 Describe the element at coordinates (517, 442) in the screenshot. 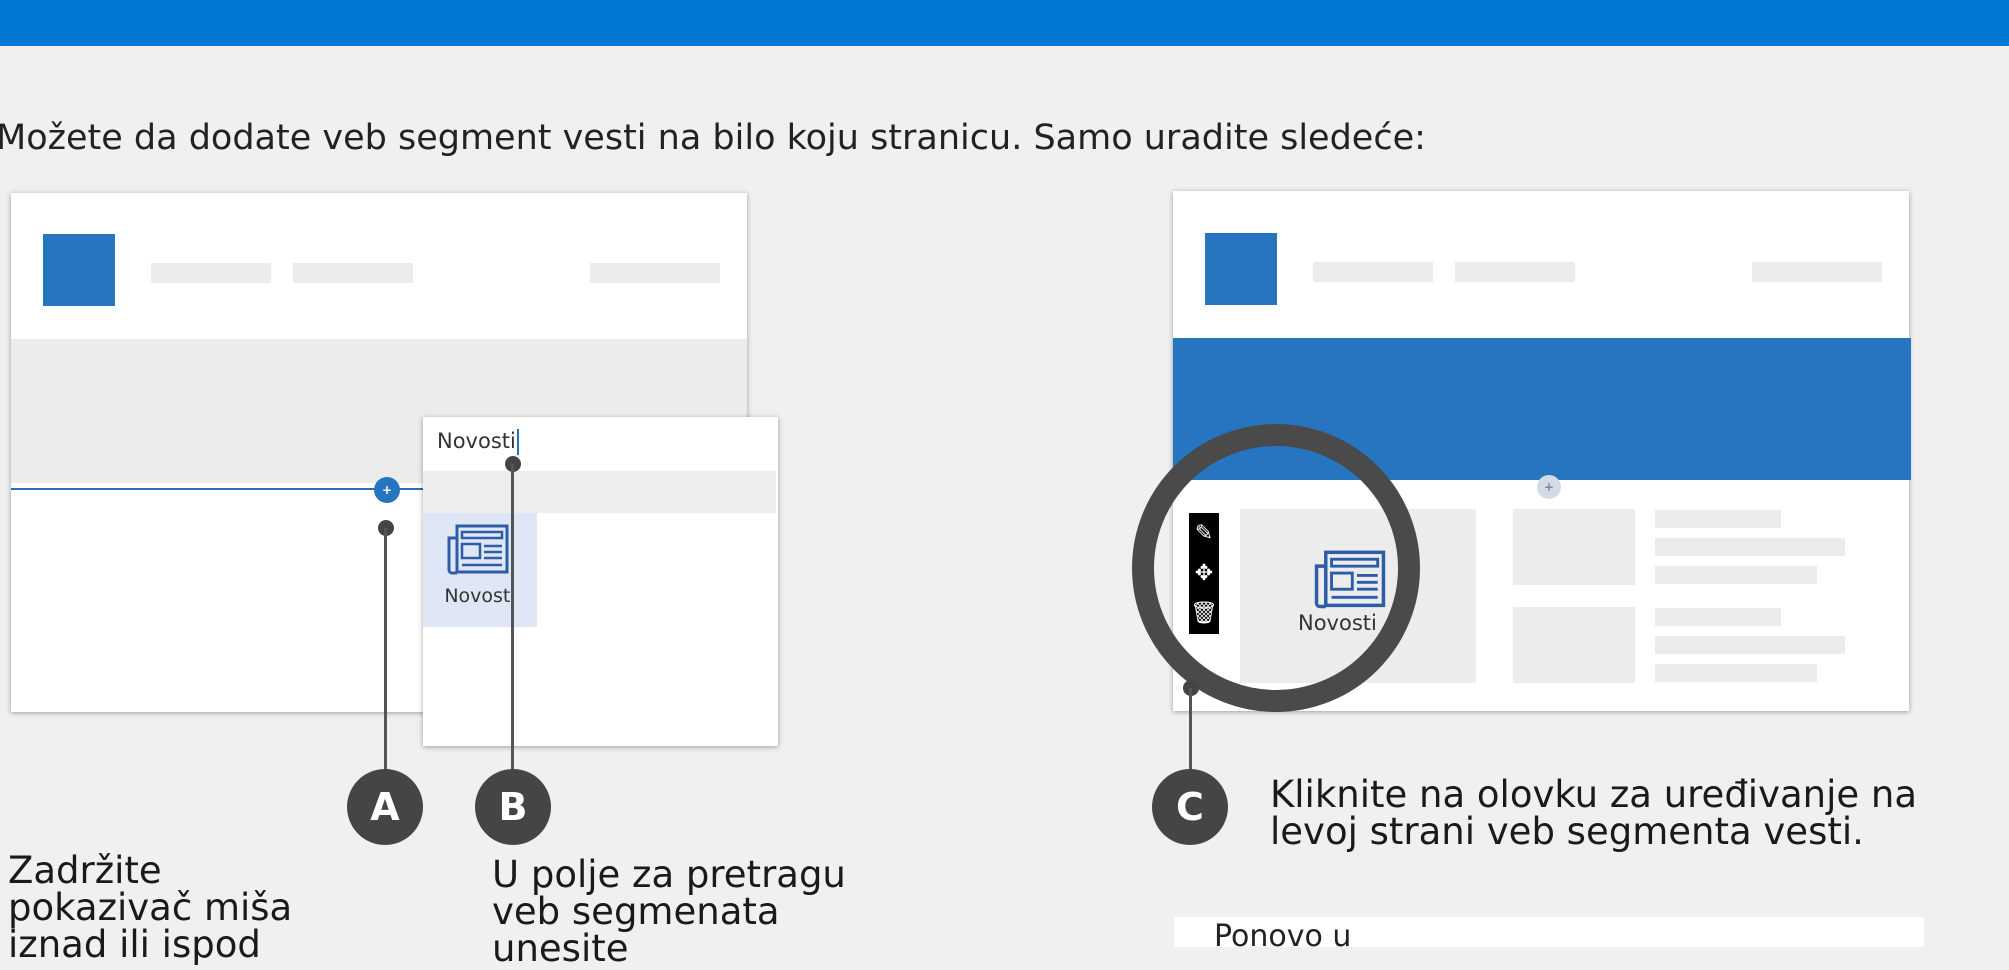

I see `text-cursor` at that location.